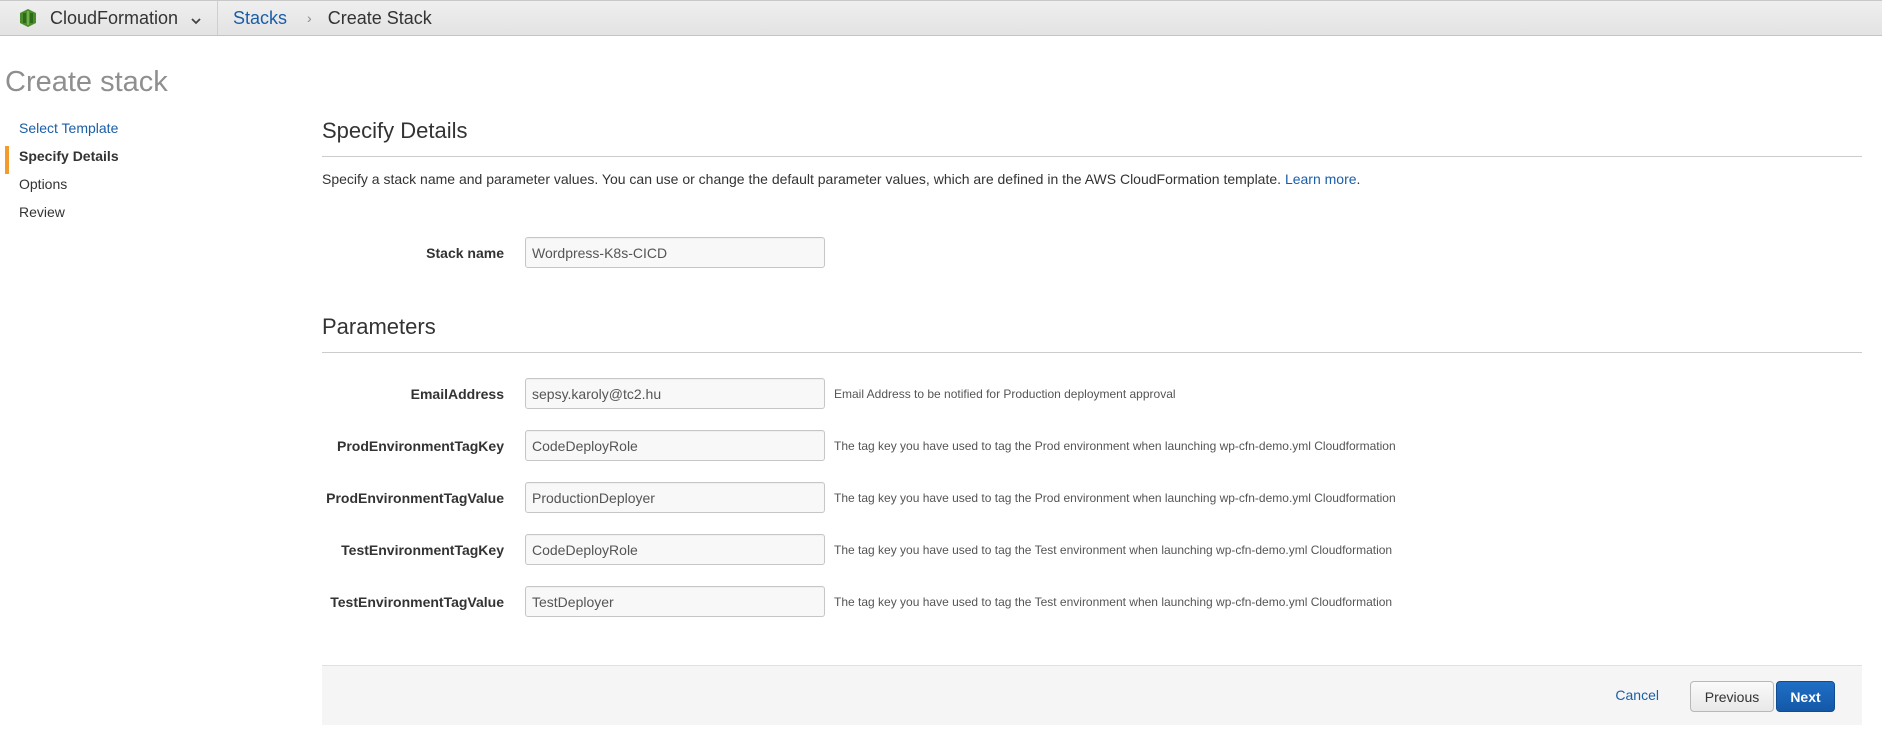  What do you see at coordinates (941, 18) in the screenshot?
I see `top-navigation-bar: CloudFormation Stacks › Create Stack` at bounding box center [941, 18].